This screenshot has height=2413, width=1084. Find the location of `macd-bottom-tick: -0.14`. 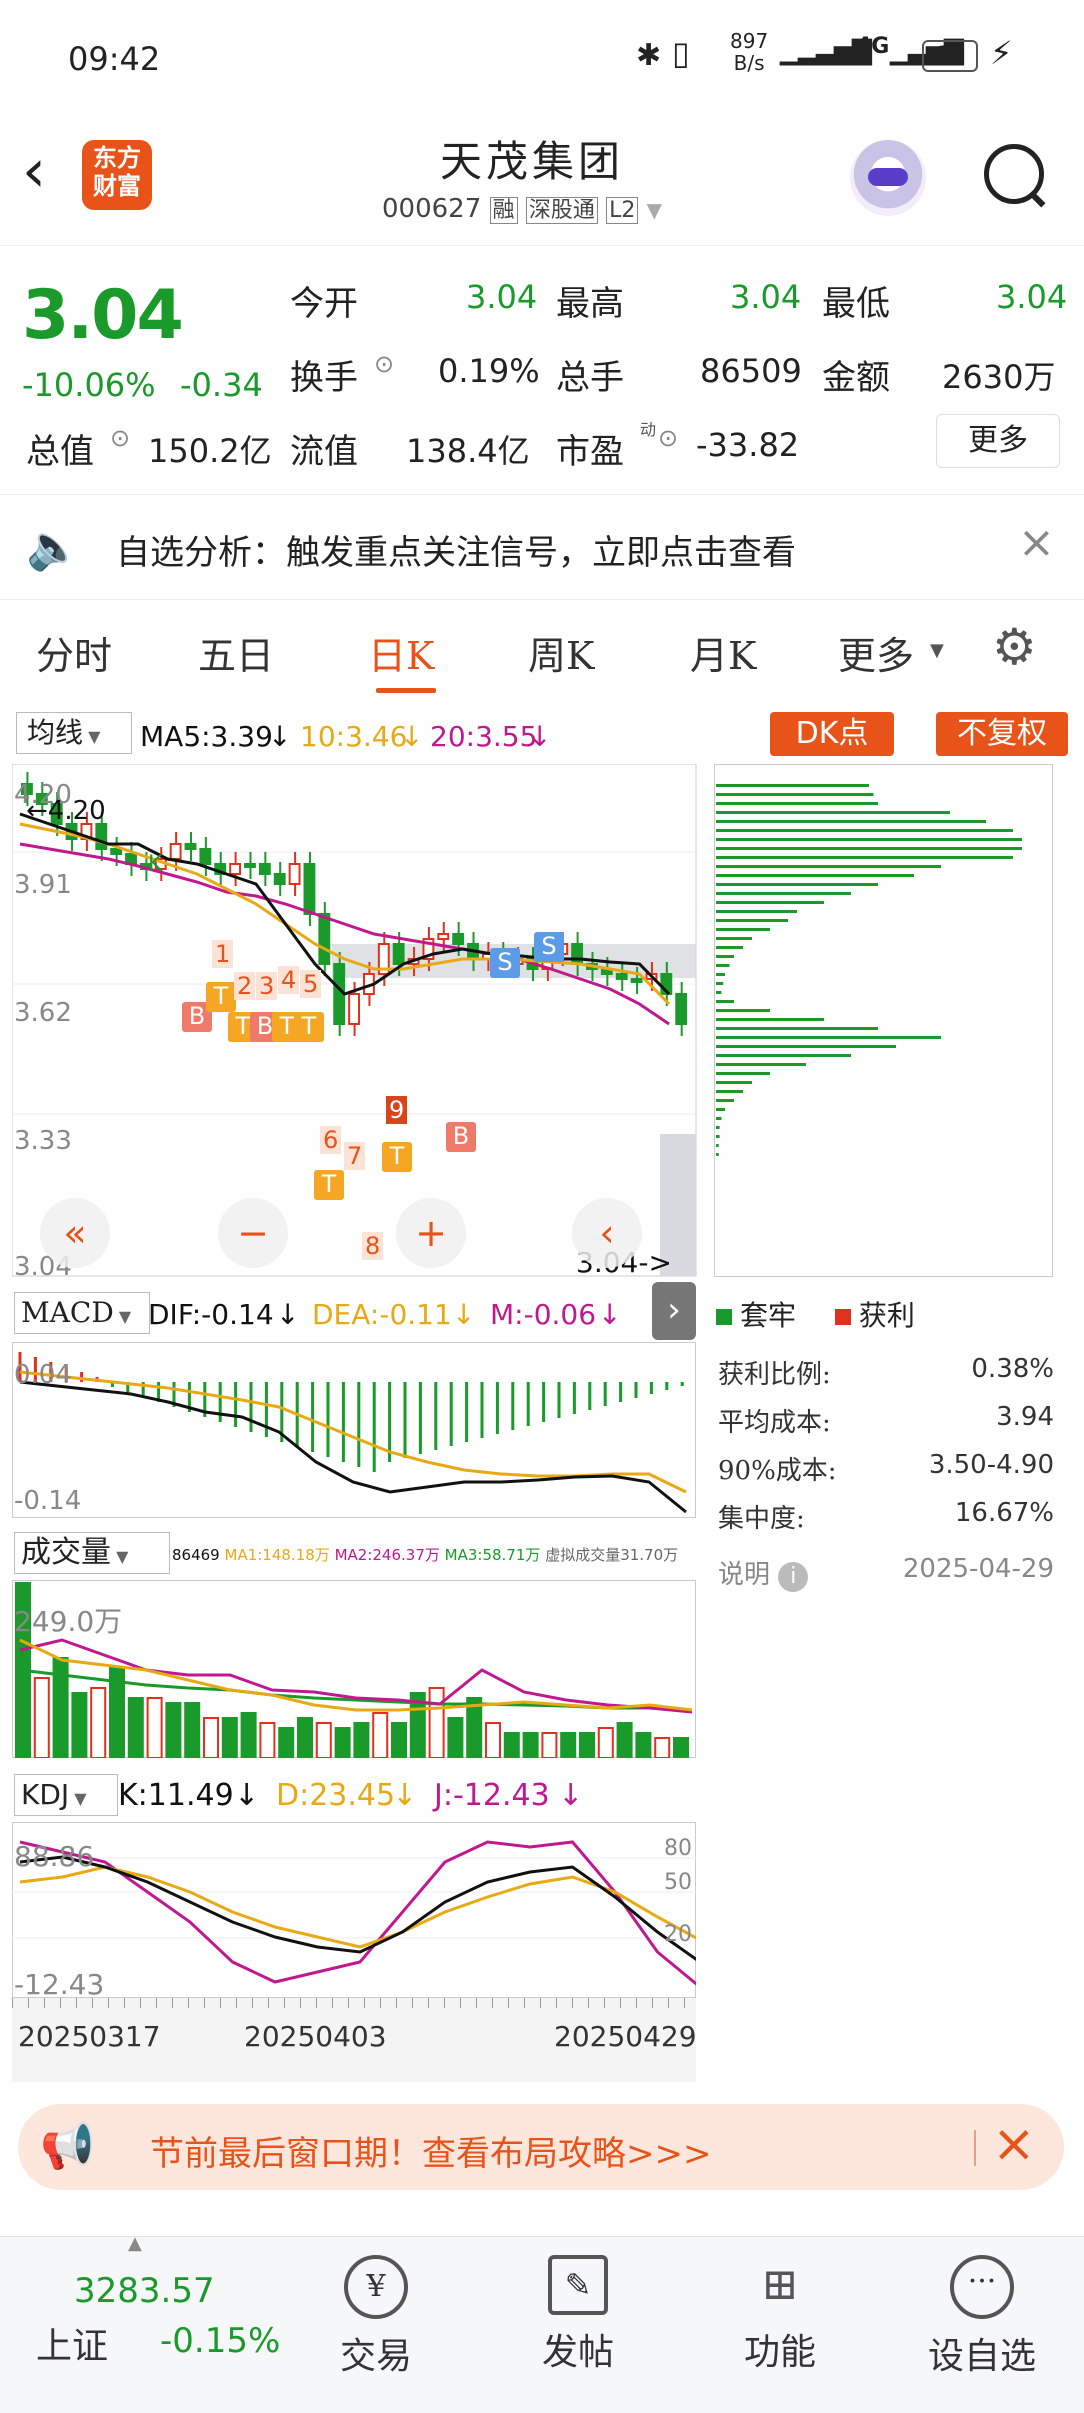

macd-bottom-tick: -0.14 is located at coordinates (48, 1501).